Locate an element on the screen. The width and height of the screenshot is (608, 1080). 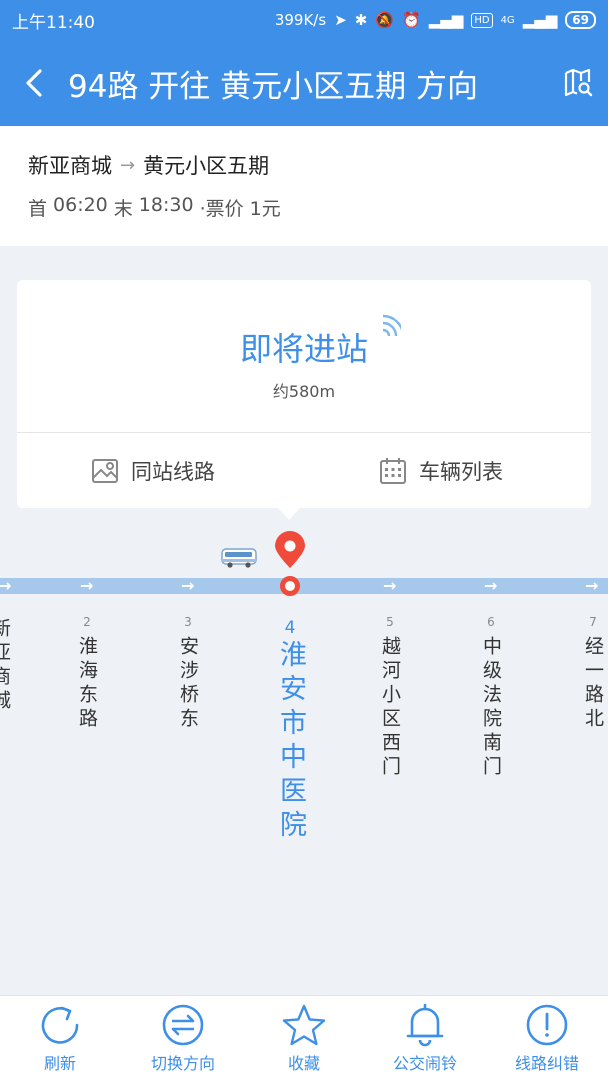
route-arrow-icon: → is located at coordinates (128, 165).